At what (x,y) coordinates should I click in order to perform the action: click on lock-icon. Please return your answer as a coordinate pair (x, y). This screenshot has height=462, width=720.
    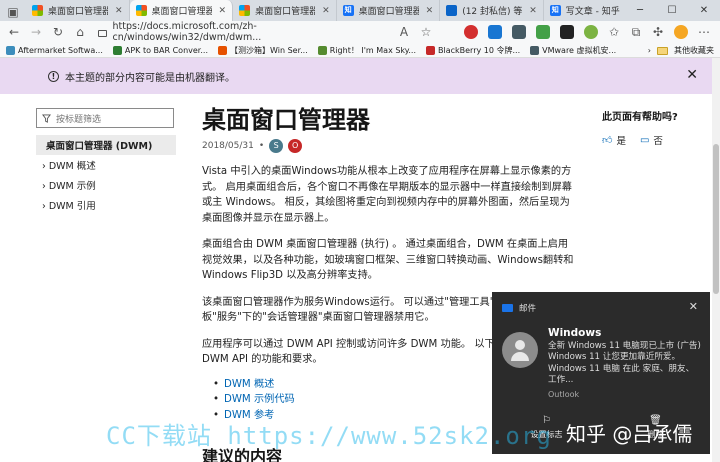
    Looking at the image, I should click on (102, 33).